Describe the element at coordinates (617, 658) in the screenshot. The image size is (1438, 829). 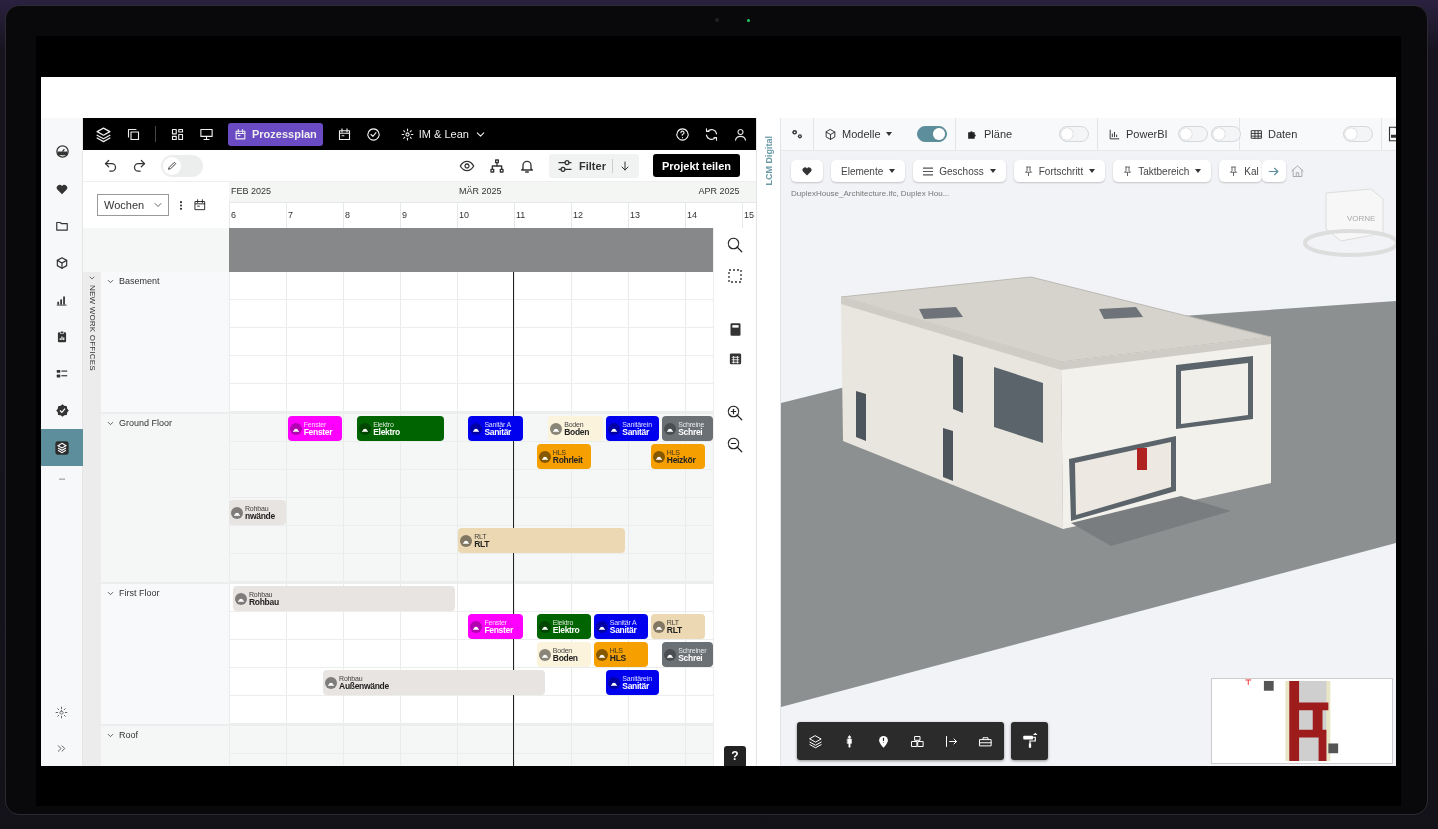
I see `task-title: HLS` at that location.